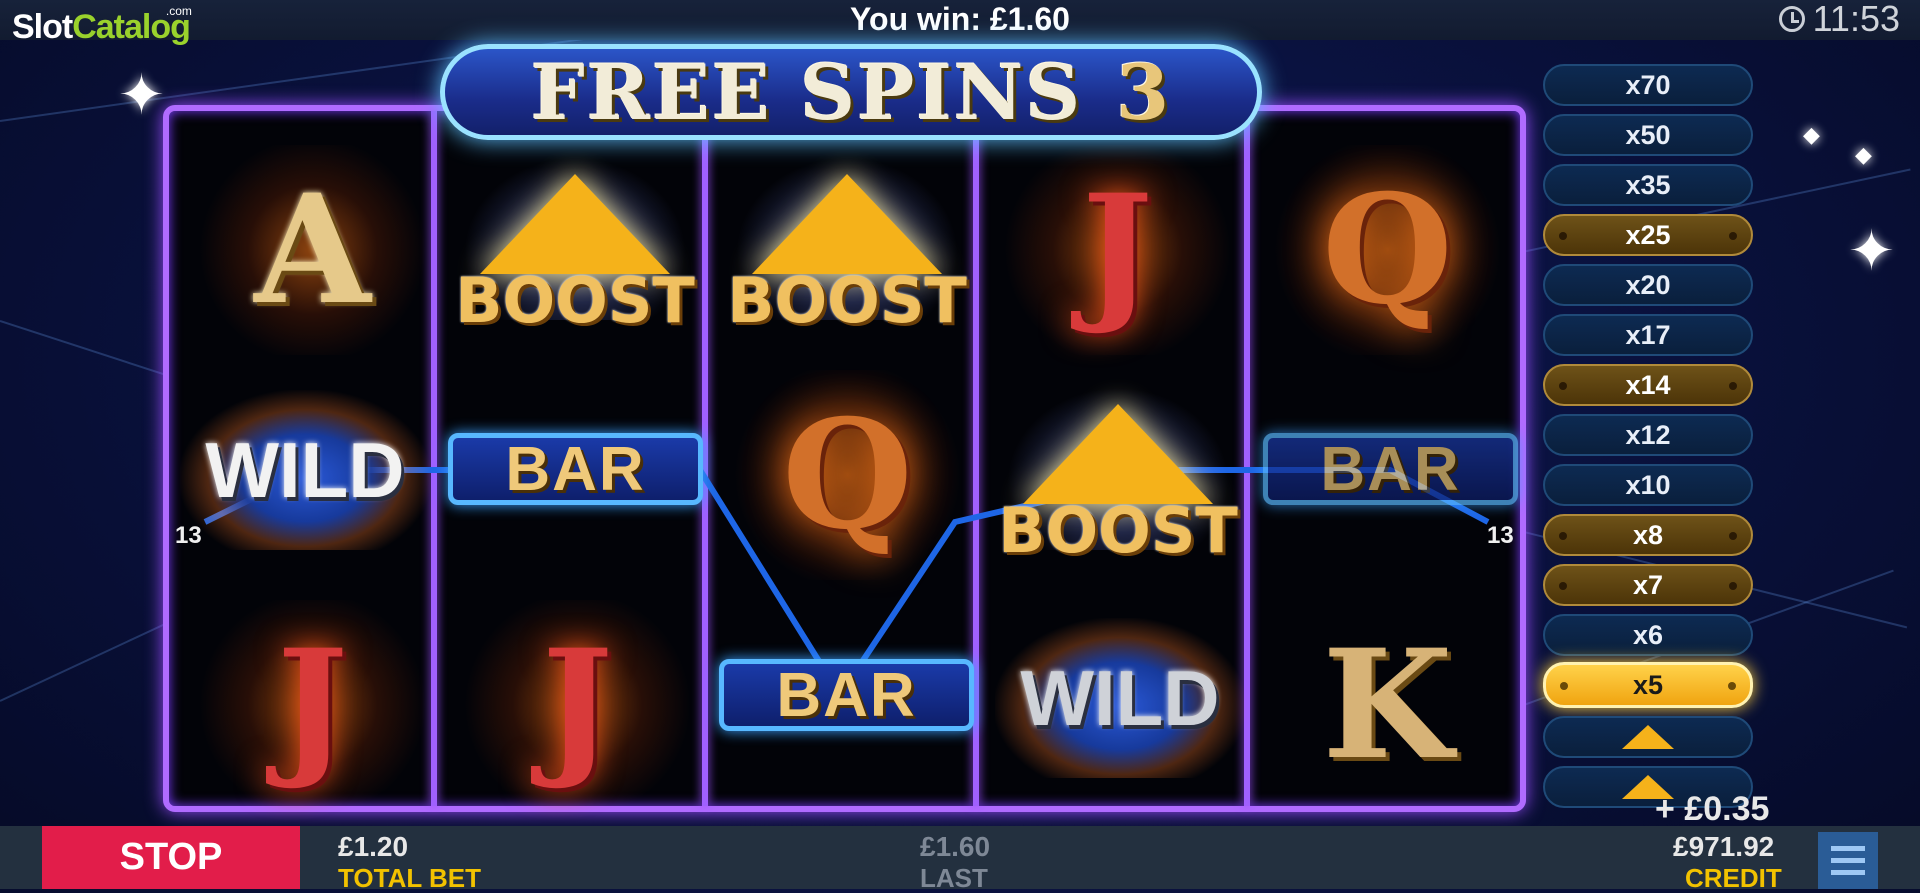  Describe the element at coordinates (1648, 85) in the screenshot. I see `multiplier-x70: x70` at that location.